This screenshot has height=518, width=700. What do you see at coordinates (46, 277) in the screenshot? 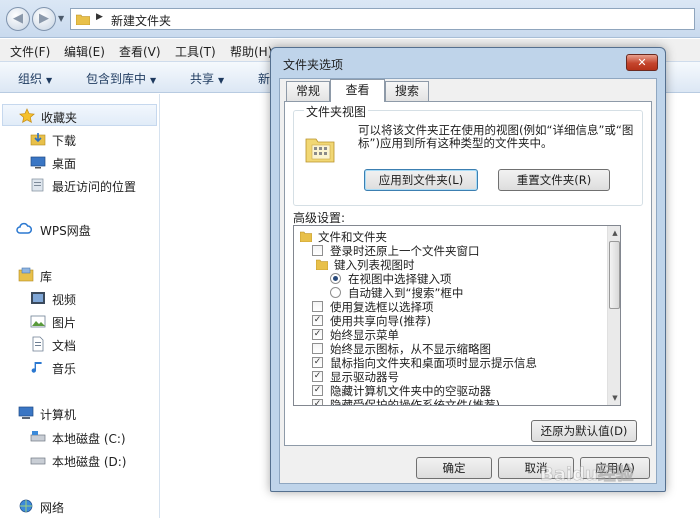
I see `nav-label: 库` at bounding box center [46, 277].